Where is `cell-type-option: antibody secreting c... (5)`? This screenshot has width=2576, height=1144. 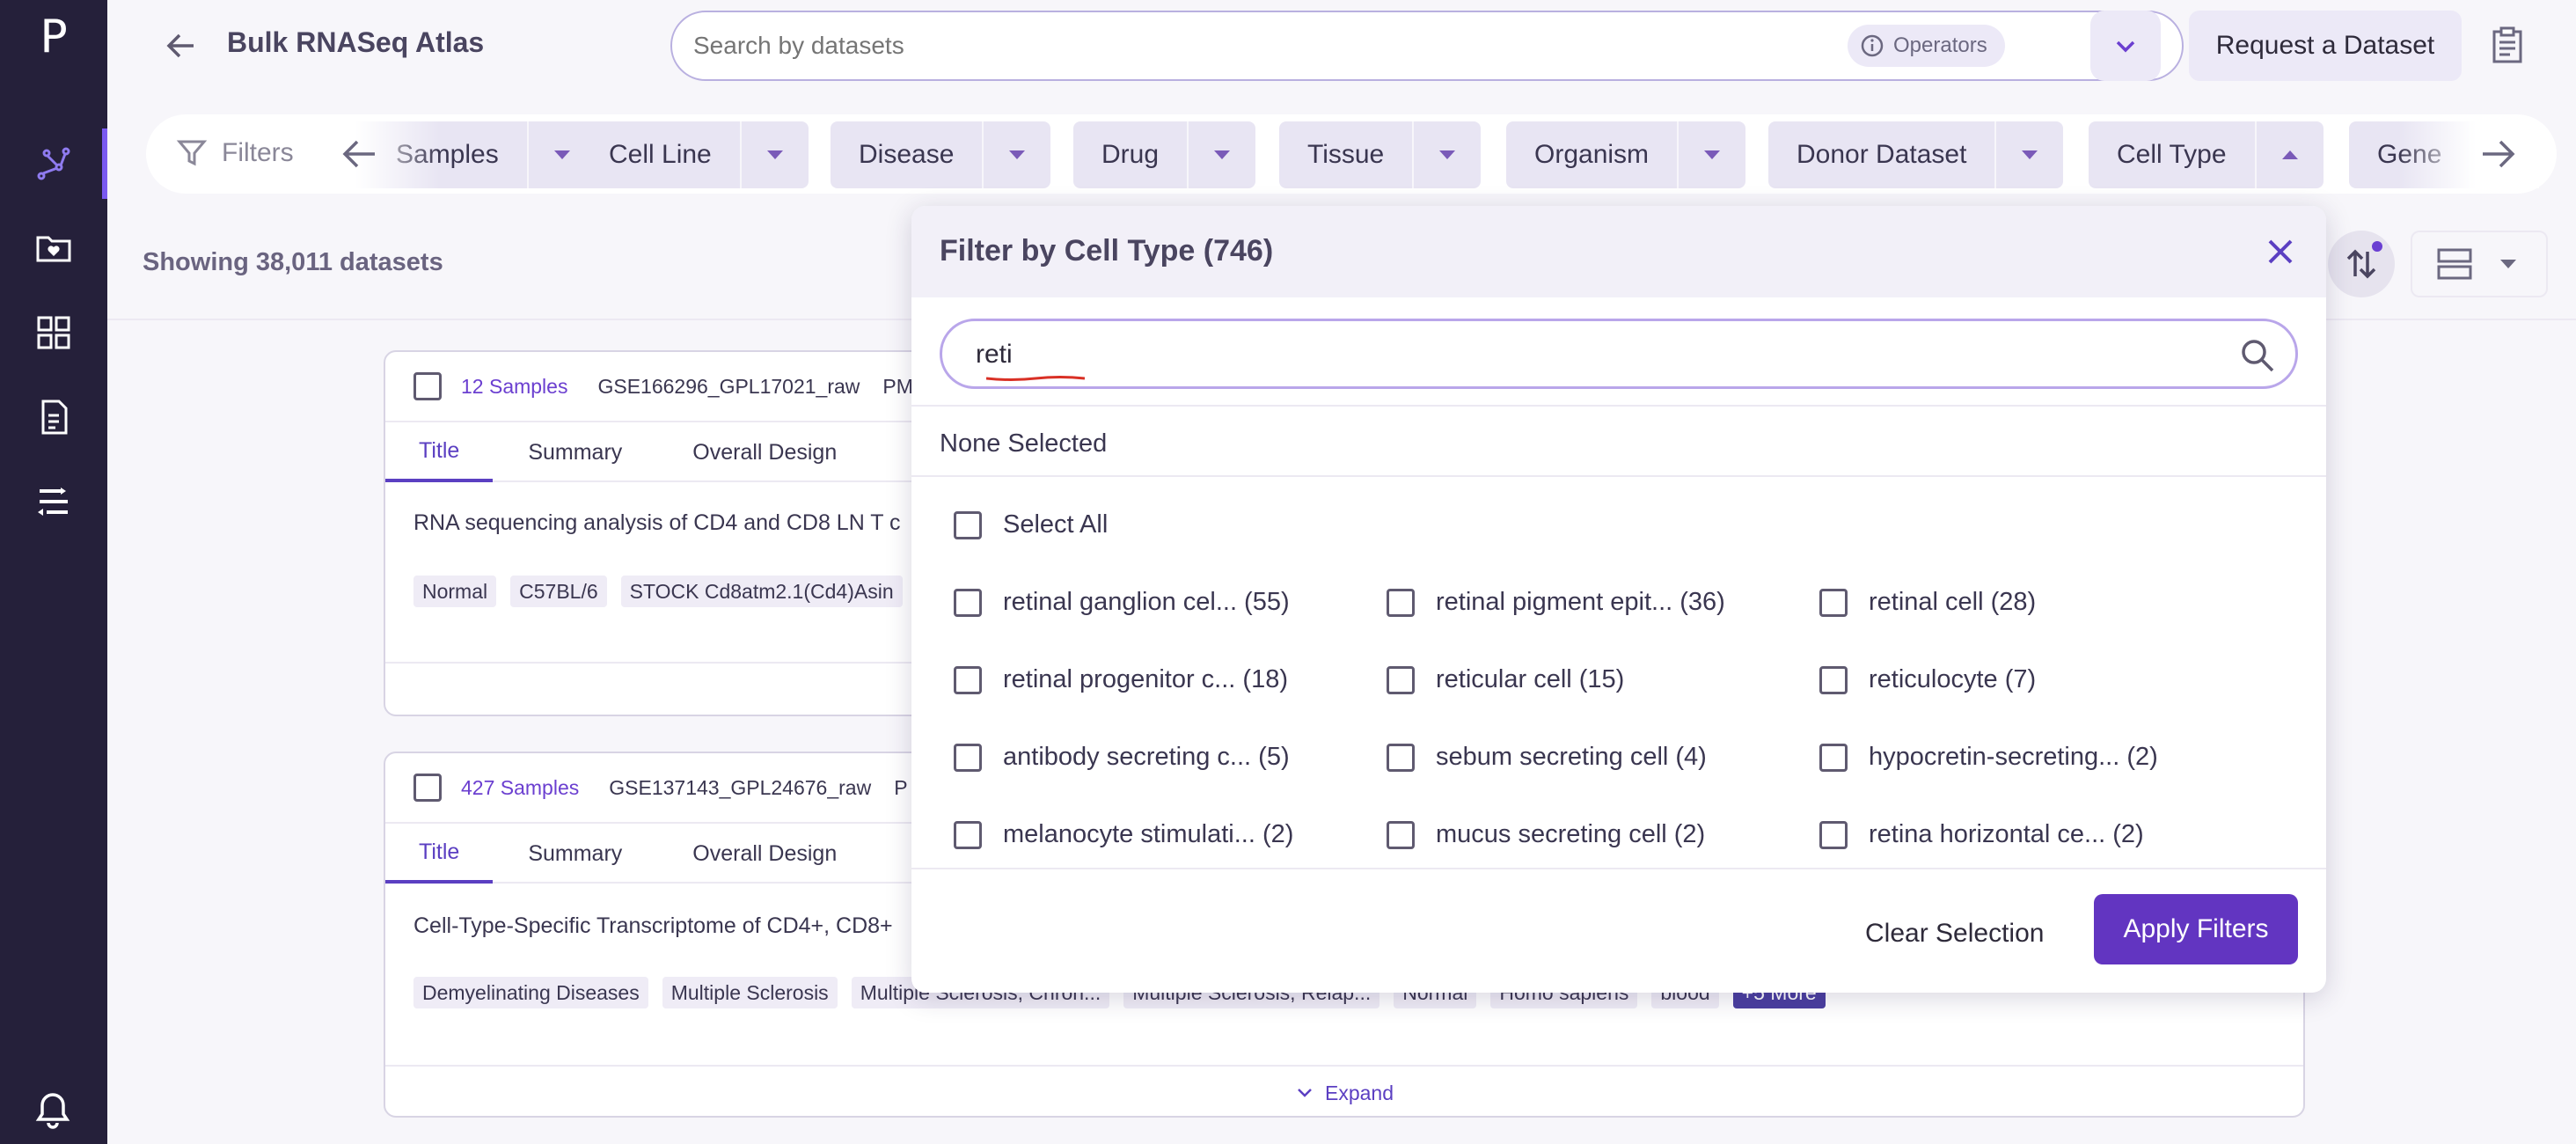 cell-type-option: antibody secreting c... (5) is located at coordinates (1122, 758).